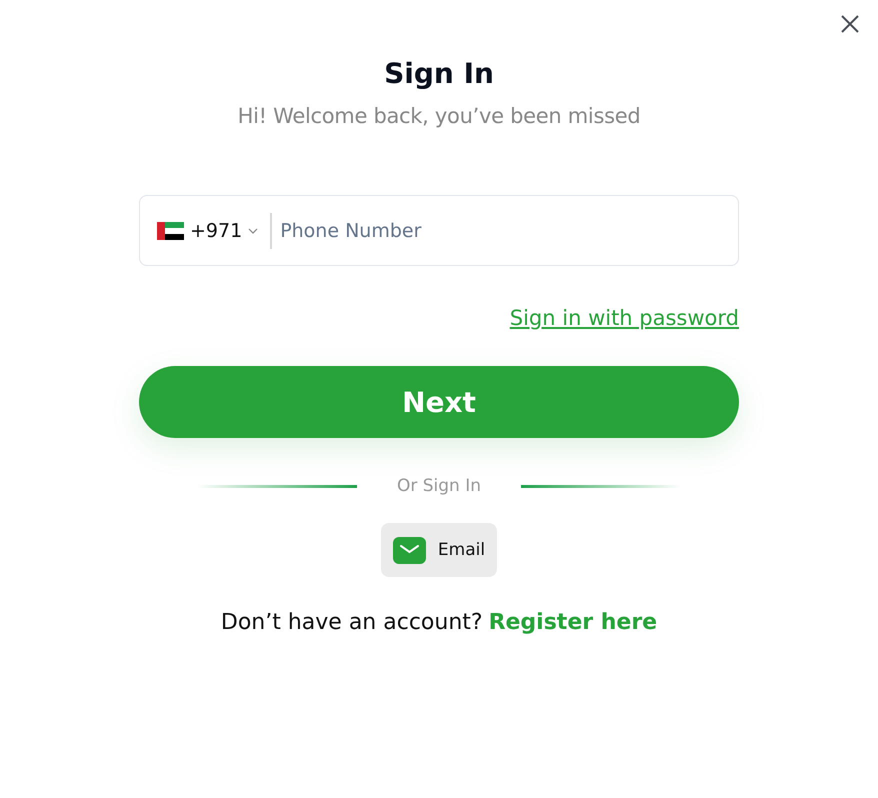 The width and height of the screenshot is (878, 798). I want to click on welcome-subtitle: Hi! Welcome back, you’ve been missed, so click(439, 116).